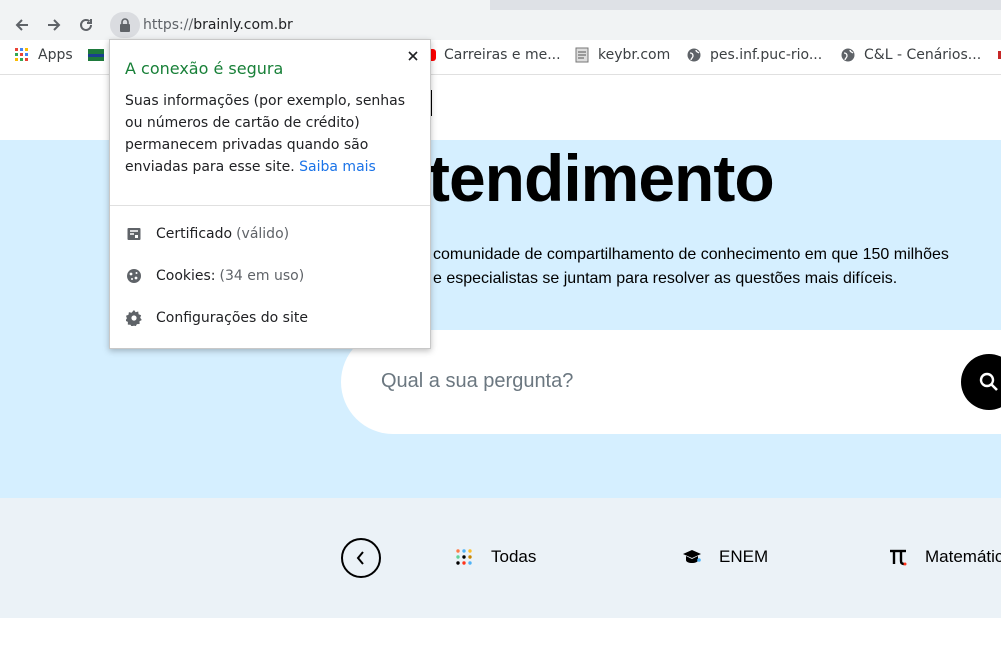 The image size is (1001, 662). Describe the element at coordinates (194, 234) in the screenshot. I see `certificate-label: Certificado` at that location.